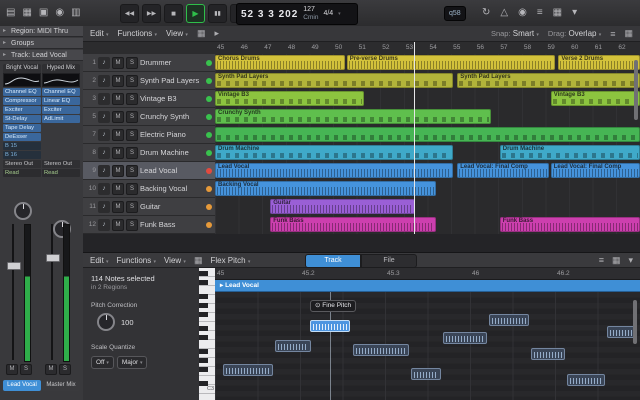 The image size is (640, 400). I want to click on play-button: ▶, so click(195, 13).